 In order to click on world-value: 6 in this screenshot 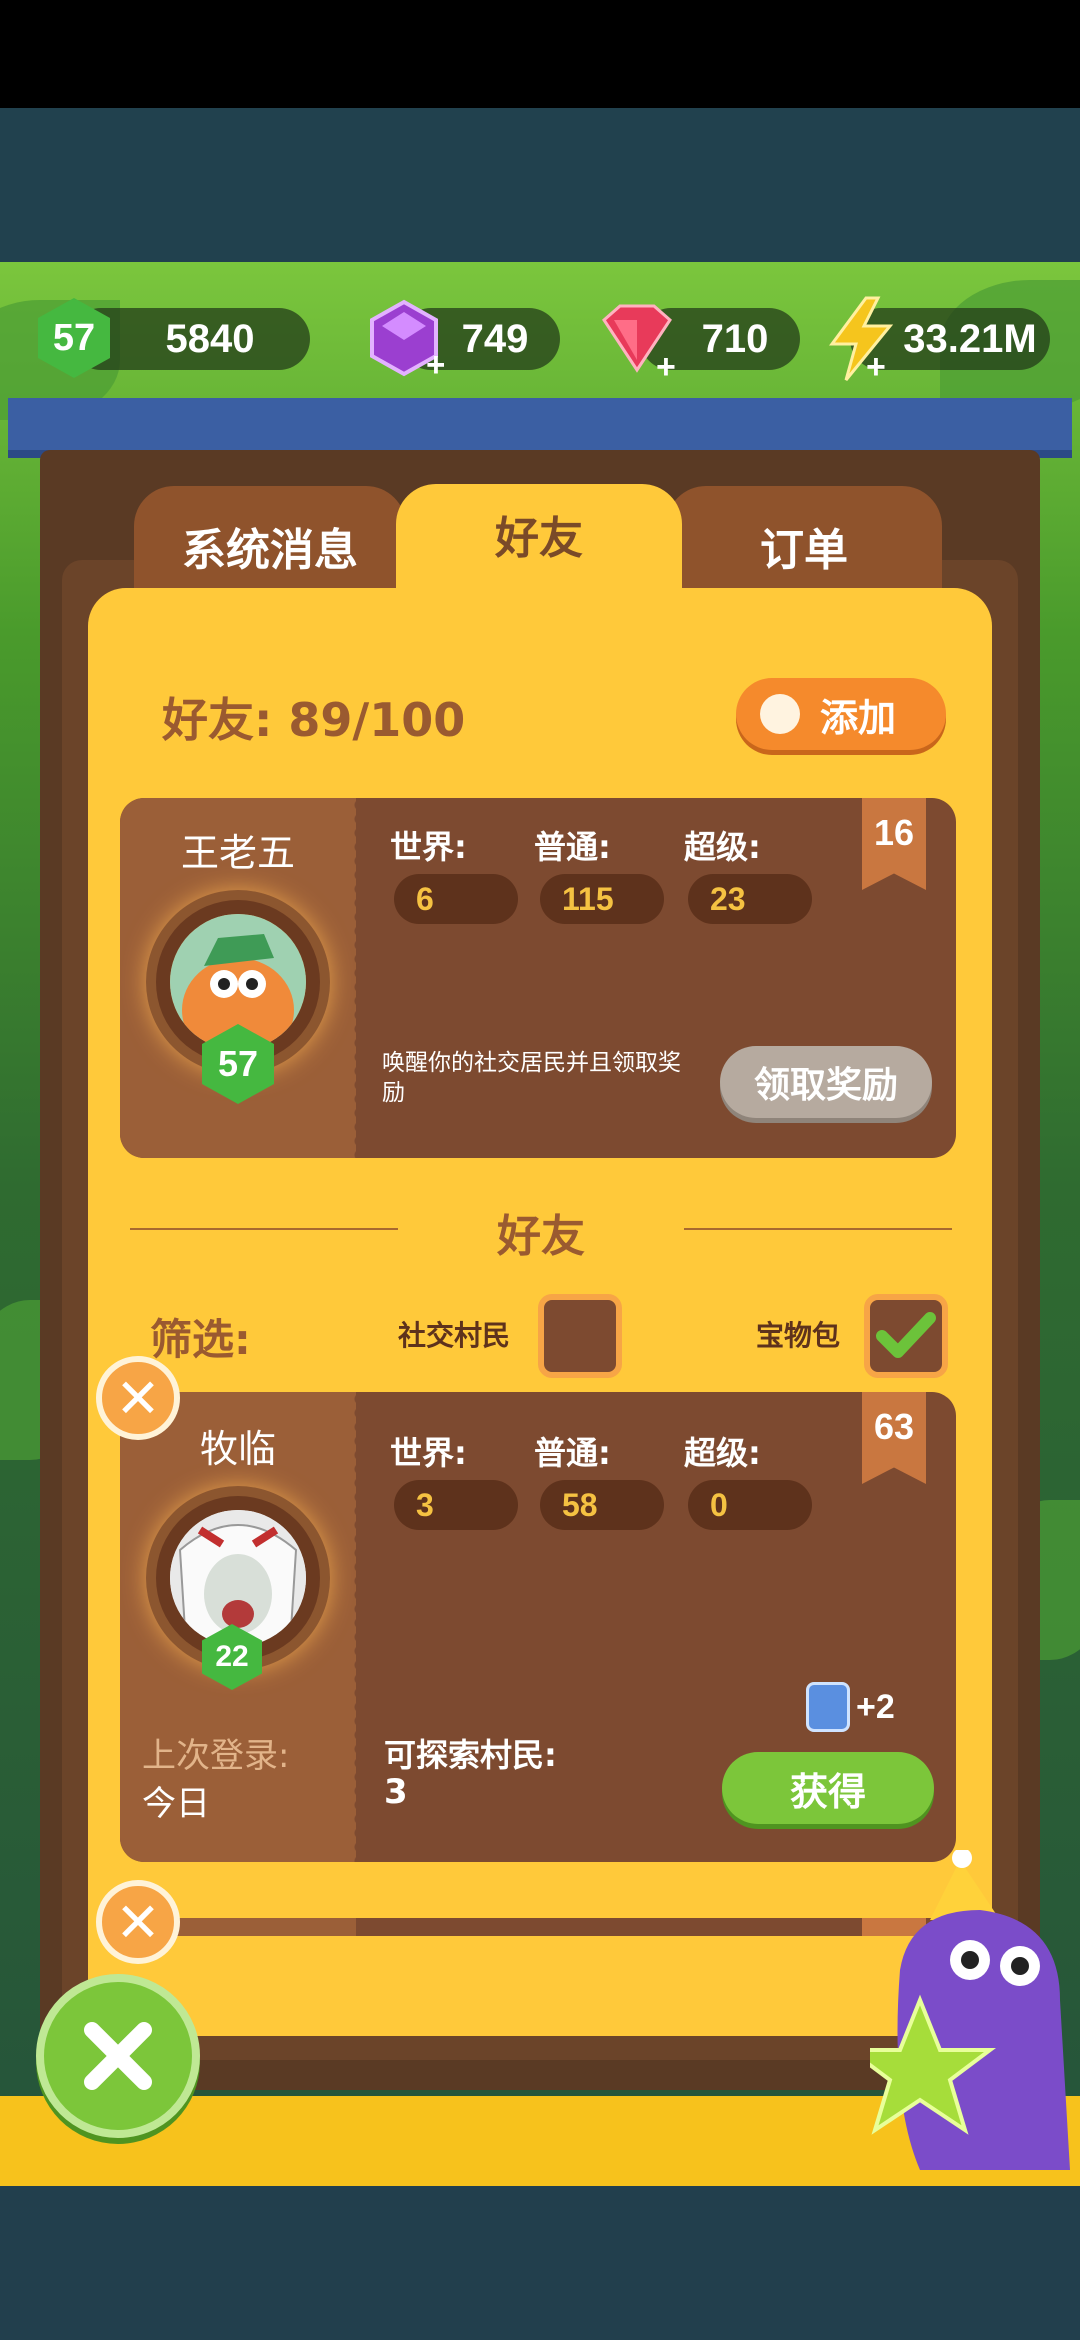, I will do `click(456, 899)`.